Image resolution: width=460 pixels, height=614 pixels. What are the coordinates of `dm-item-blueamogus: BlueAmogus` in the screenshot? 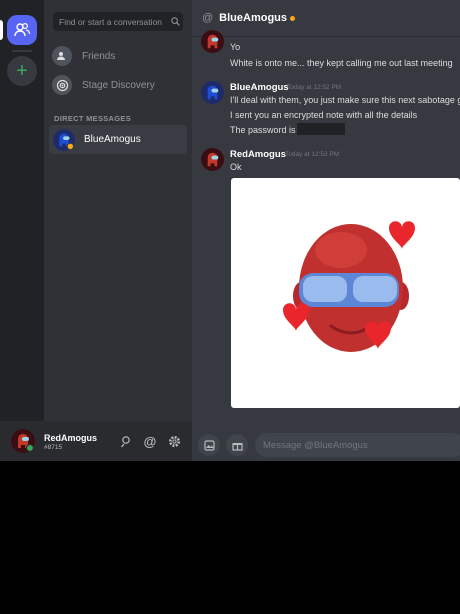 It's located at (118, 139).